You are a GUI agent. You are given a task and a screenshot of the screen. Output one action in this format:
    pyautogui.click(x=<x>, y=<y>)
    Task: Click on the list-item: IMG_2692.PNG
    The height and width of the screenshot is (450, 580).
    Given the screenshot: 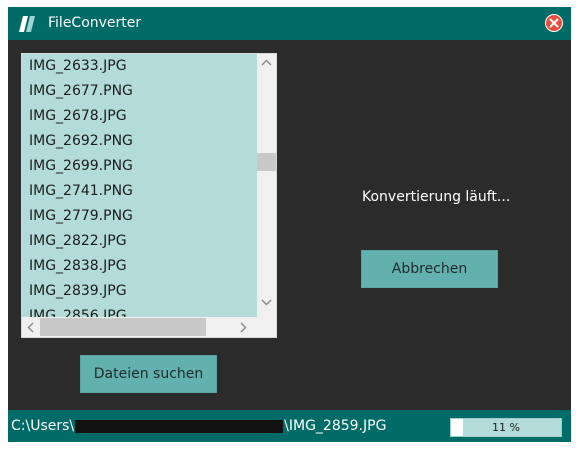 What is the action you would take?
    pyautogui.click(x=139, y=141)
    